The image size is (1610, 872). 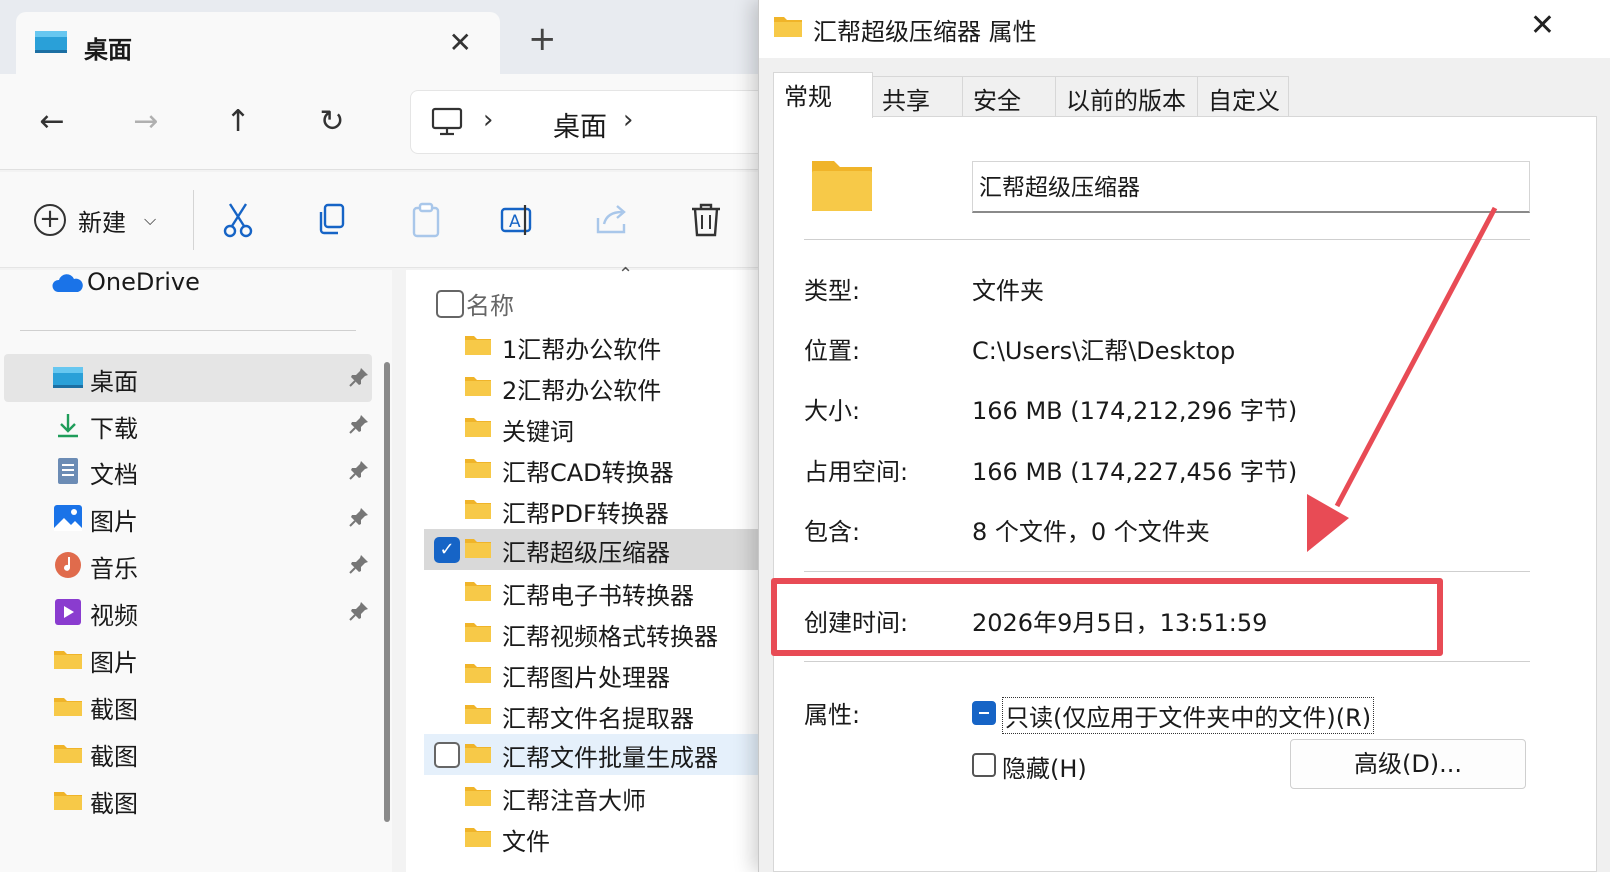 I want to click on sidebar-item-pictures: 图片, so click(x=188, y=518).